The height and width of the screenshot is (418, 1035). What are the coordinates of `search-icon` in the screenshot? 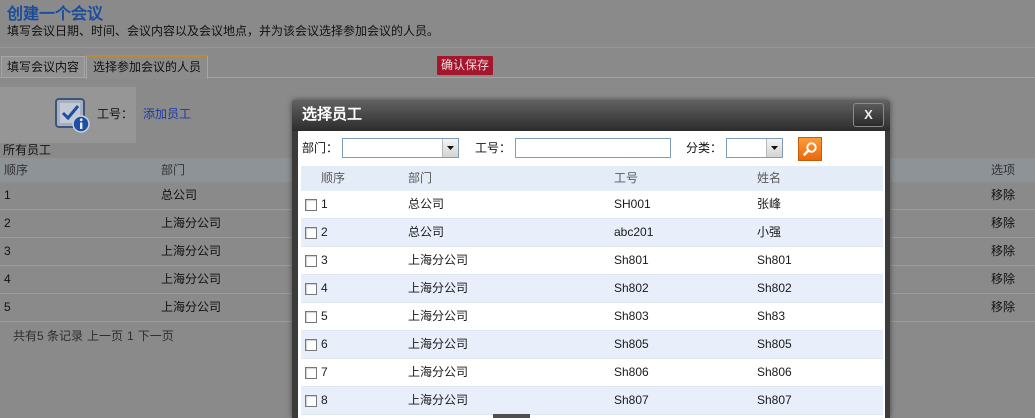 It's located at (810, 149).